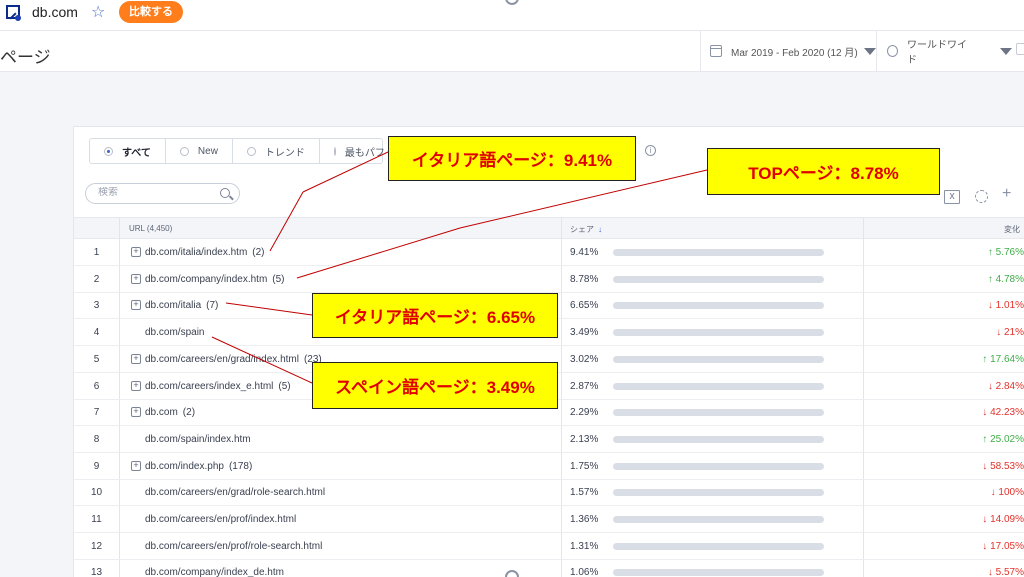 The width and height of the screenshot is (1024, 577). I want to click on row-url-link: db.com/careers/en/grad/index.html (23), so click(233, 359).